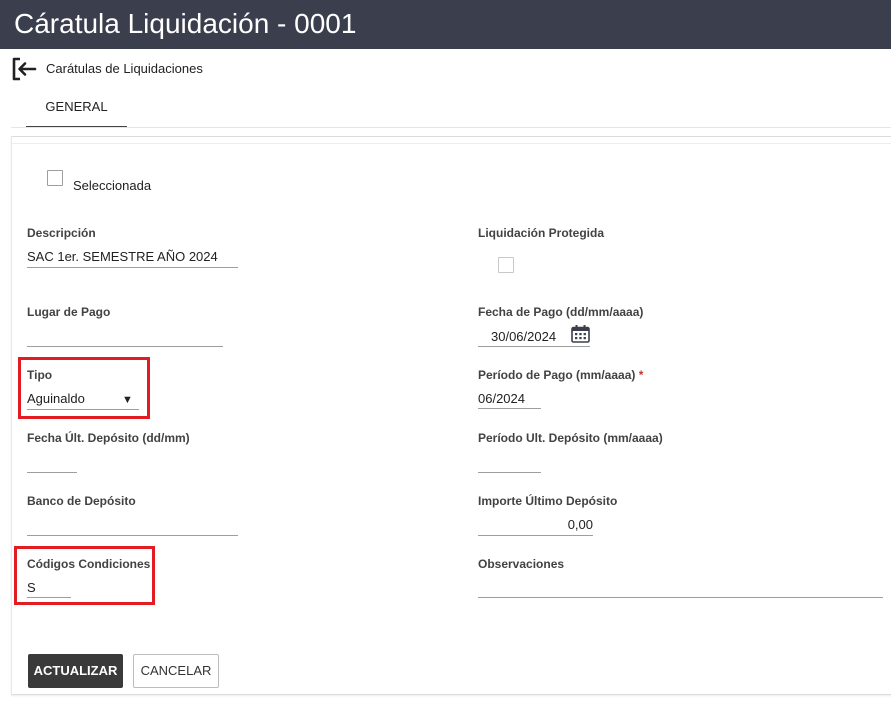 This screenshot has width=891, height=707. What do you see at coordinates (561, 375) in the screenshot?
I see `periodo-pago-label: Período de Pago (mm/aaaa) *` at bounding box center [561, 375].